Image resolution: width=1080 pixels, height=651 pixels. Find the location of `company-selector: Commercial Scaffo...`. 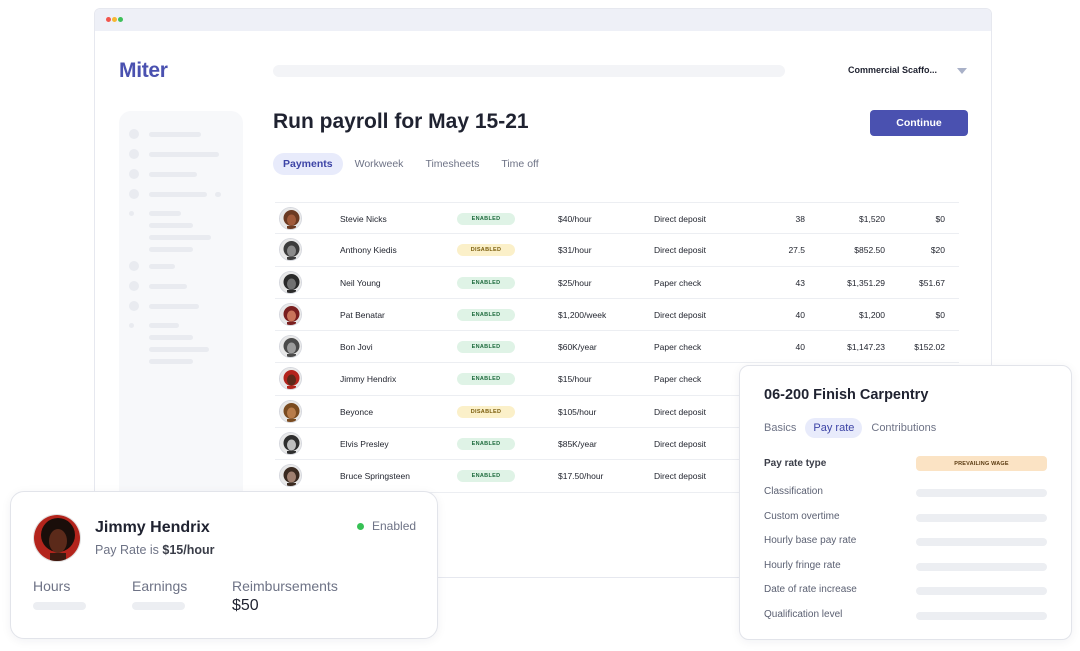

company-selector: Commercial Scaffo... is located at coordinates (892, 70).